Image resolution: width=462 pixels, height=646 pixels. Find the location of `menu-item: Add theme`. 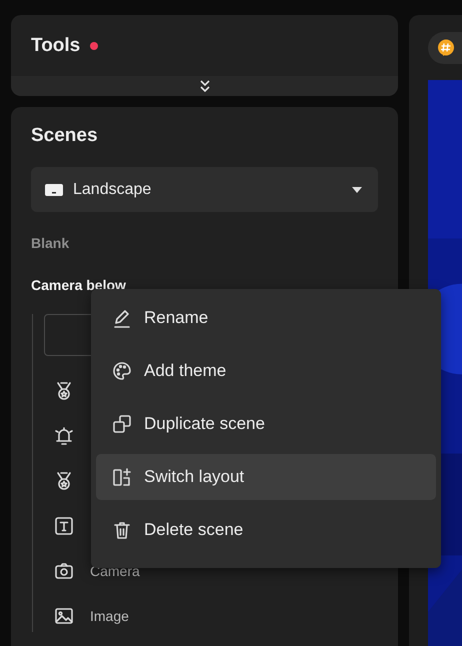

menu-item: Add theme is located at coordinates (266, 371).